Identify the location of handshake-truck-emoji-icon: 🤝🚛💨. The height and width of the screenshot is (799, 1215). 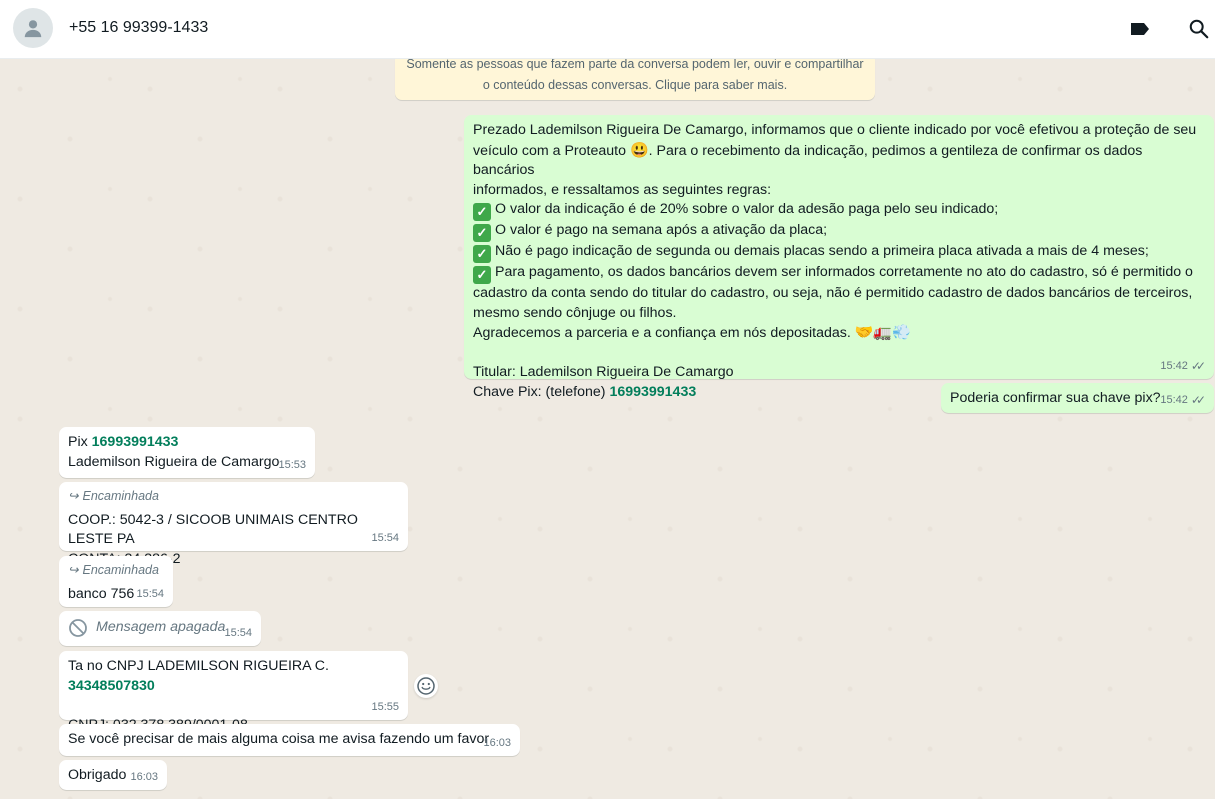
(882, 332).